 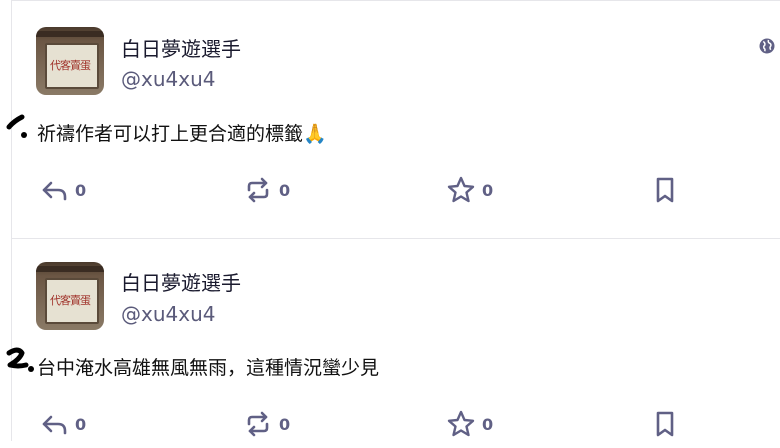 I want to click on status-content: 台中淹水高雄無風無雨，這種情況蠻少見, so click(x=208, y=368).